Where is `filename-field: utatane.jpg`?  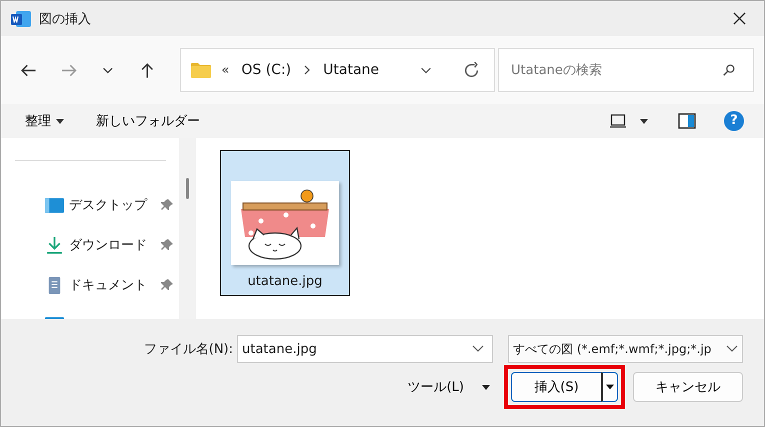 filename-field: utatane.jpg is located at coordinates (365, 349).